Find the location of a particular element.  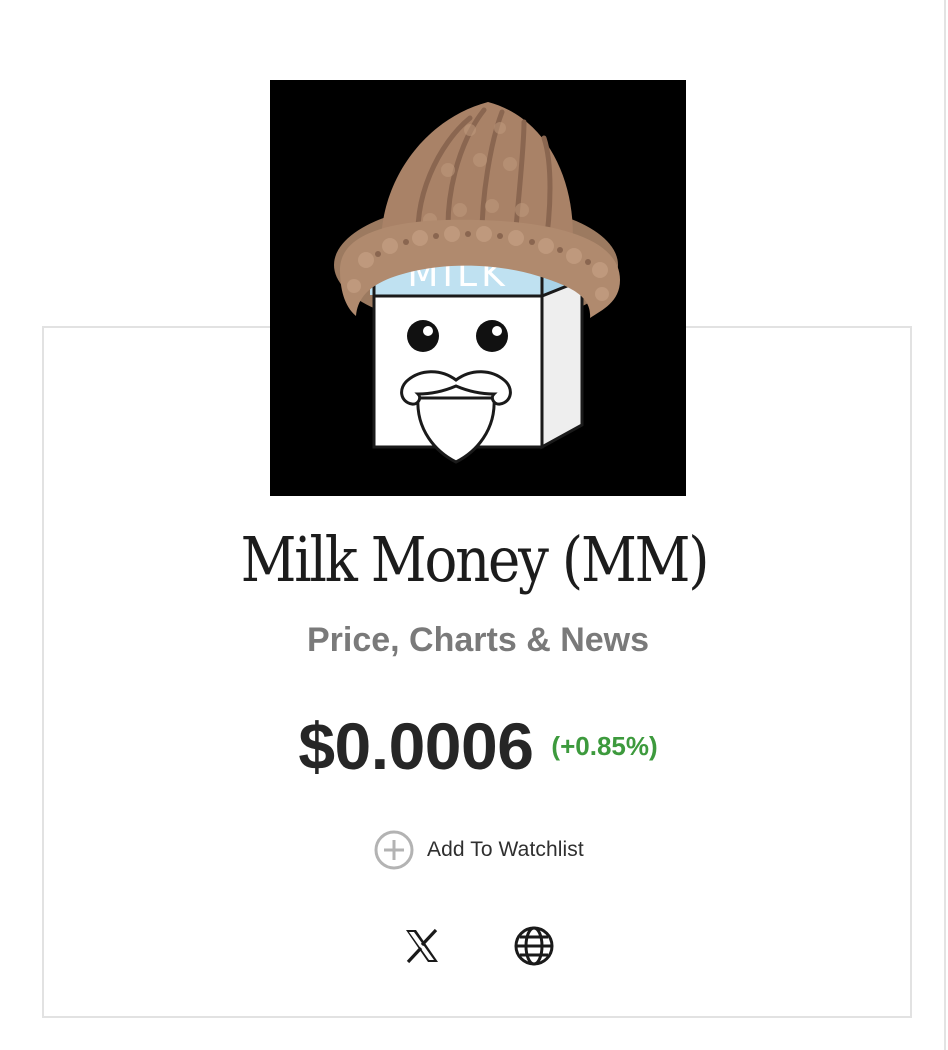

plus-circle-icon is located at coordinates (394, 850).